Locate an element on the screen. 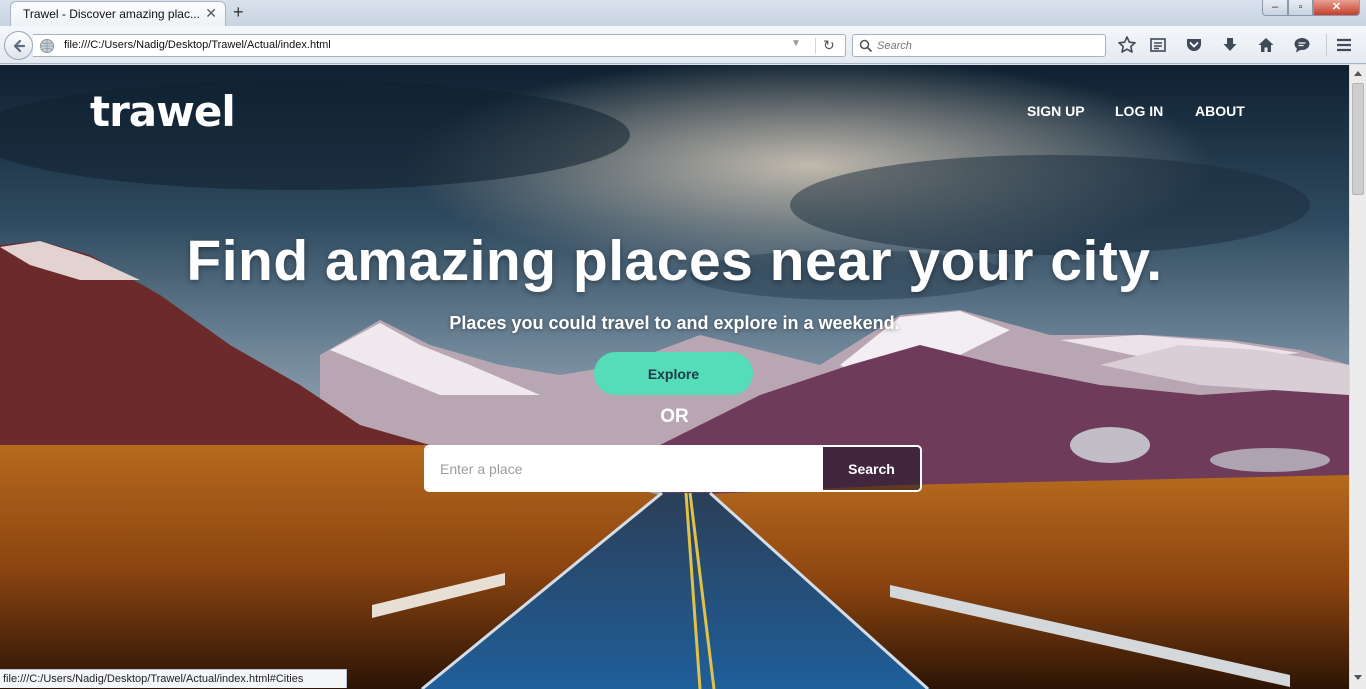 This screenshot has height=689, width=1366. nav-sign-up-link: SIGN UP is located at coordinates (1056, 111).